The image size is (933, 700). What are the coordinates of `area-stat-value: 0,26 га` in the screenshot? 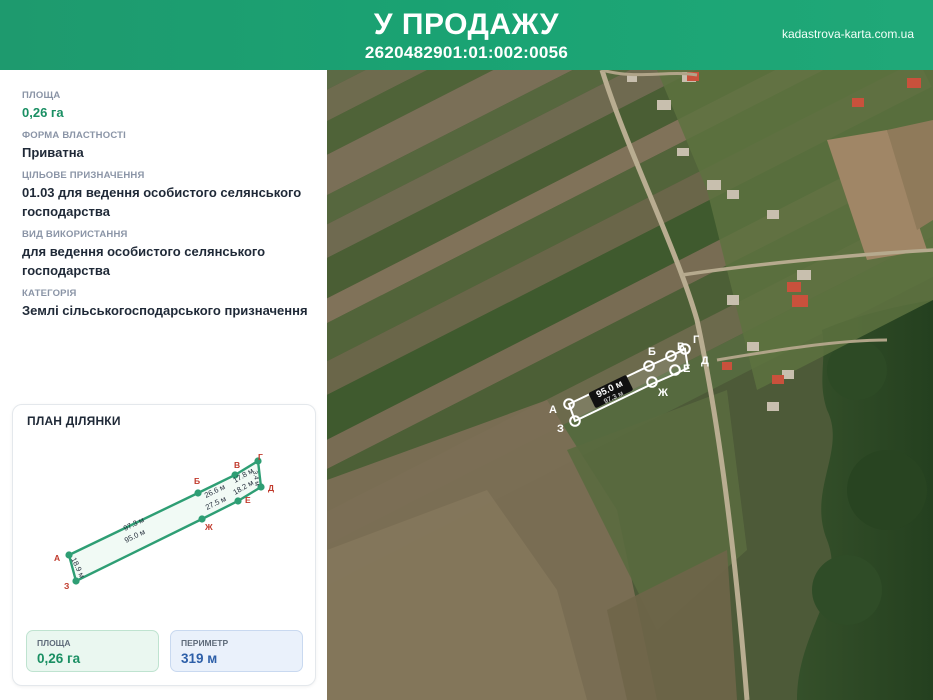 It's located at (59, 658).